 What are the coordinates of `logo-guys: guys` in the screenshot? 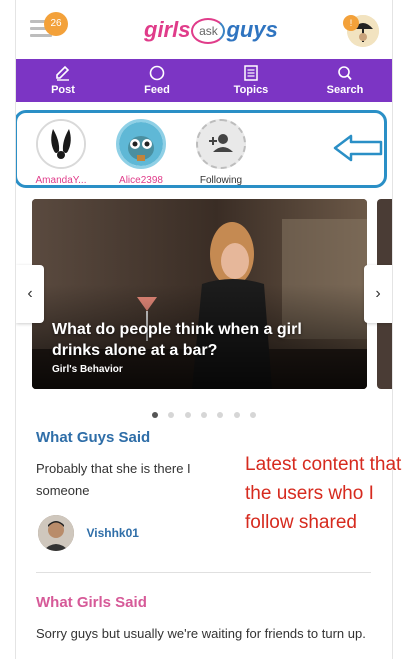 It's located at (252, 29).